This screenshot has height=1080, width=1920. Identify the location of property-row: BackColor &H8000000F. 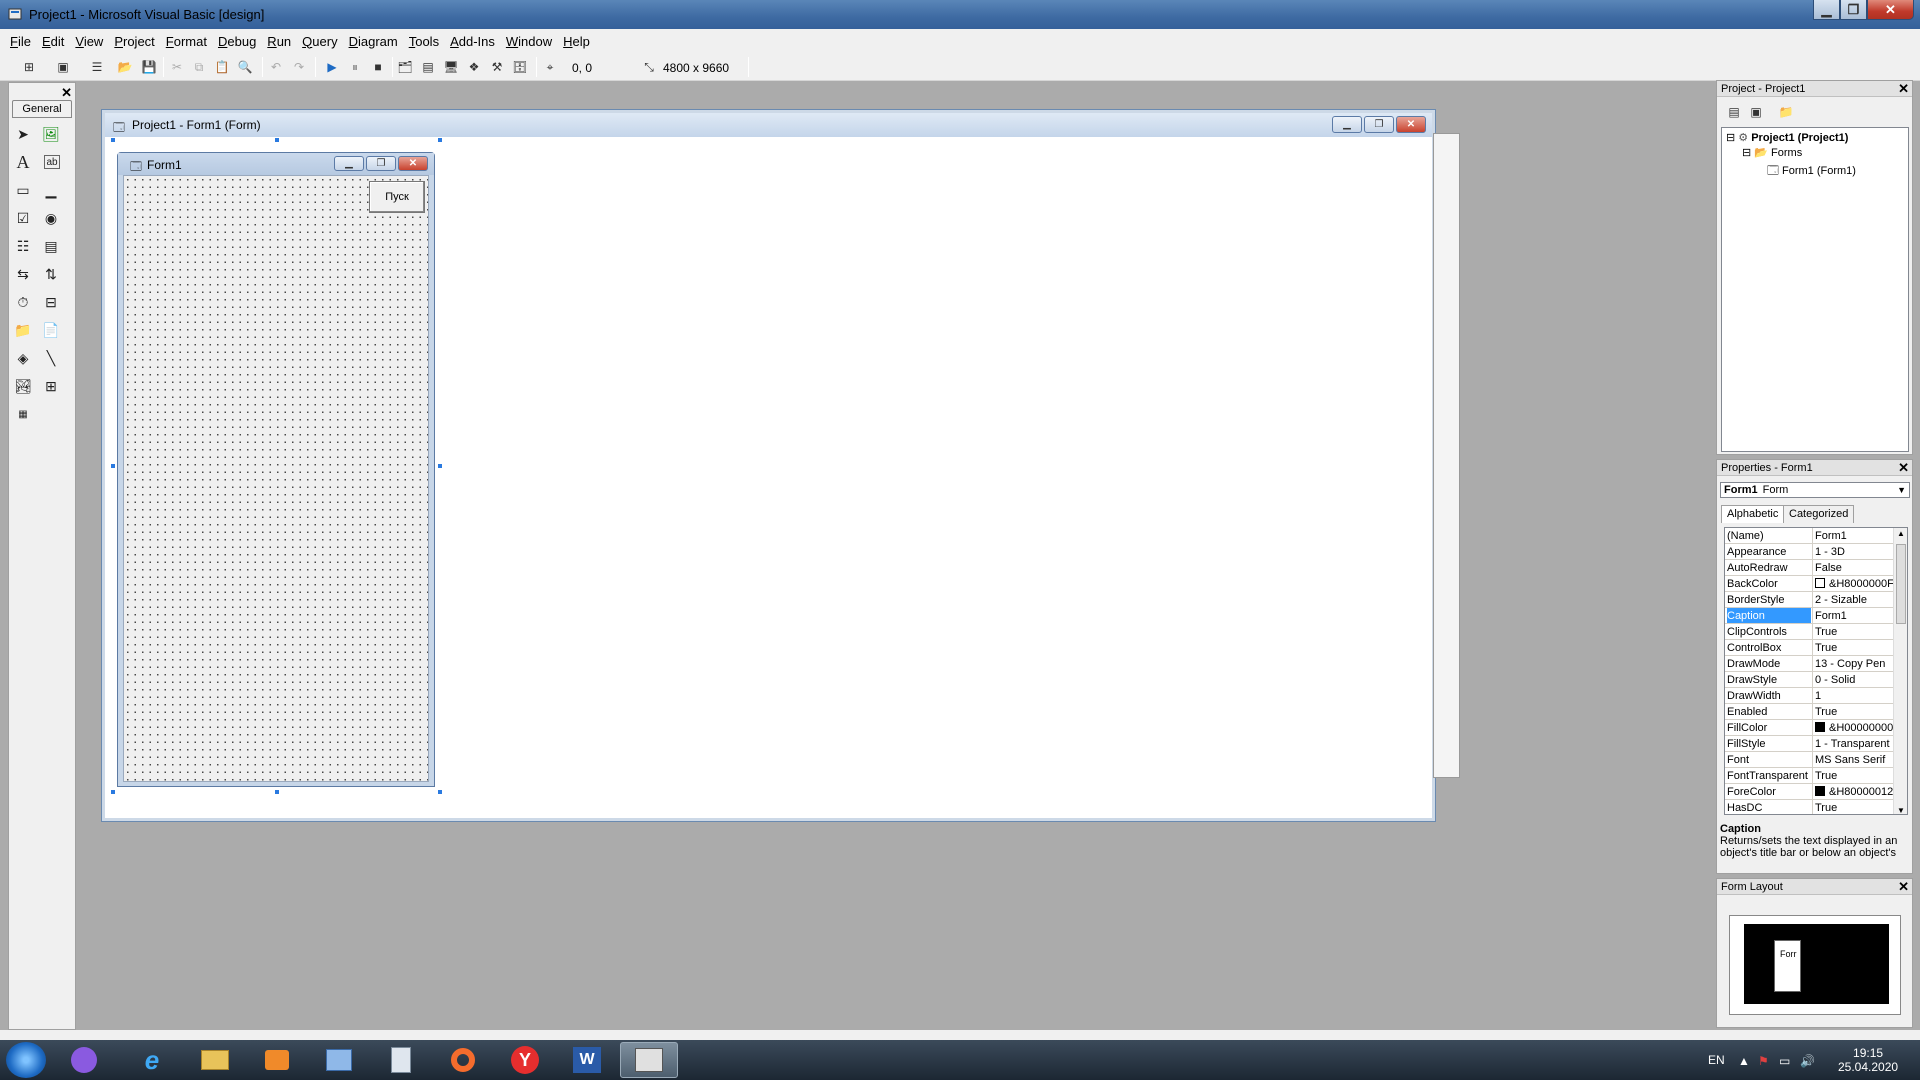
(1809, 584).